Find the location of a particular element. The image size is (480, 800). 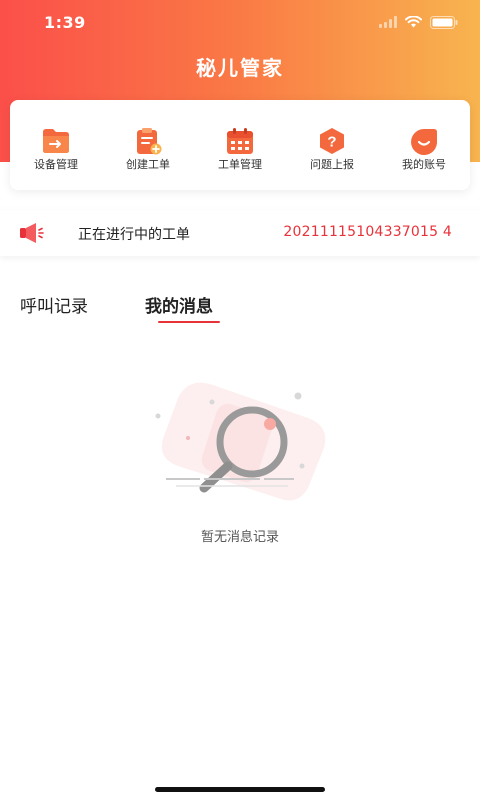

quick-action-ticket-management: 工单管理 is located at coordinates (240, 145).